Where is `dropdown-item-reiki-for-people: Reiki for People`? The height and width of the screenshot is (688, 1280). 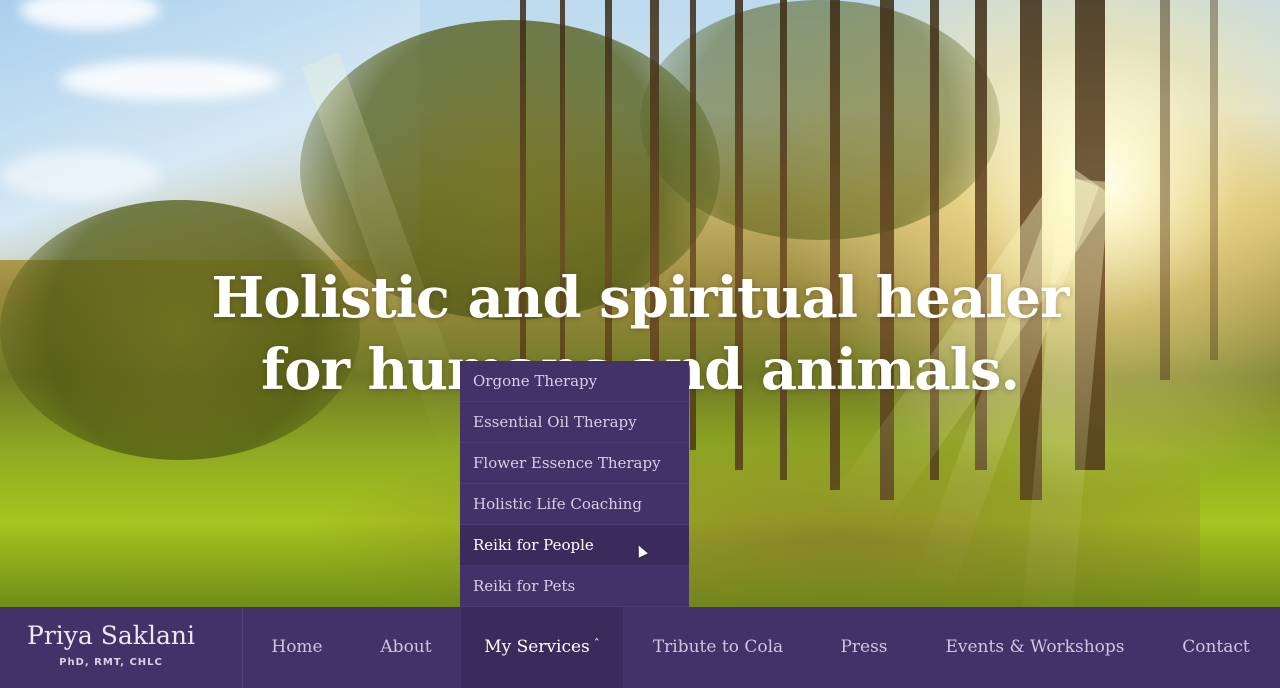
dropdown-item-reiki-for-people: Reiki for People is located at coordinates (574, 545).